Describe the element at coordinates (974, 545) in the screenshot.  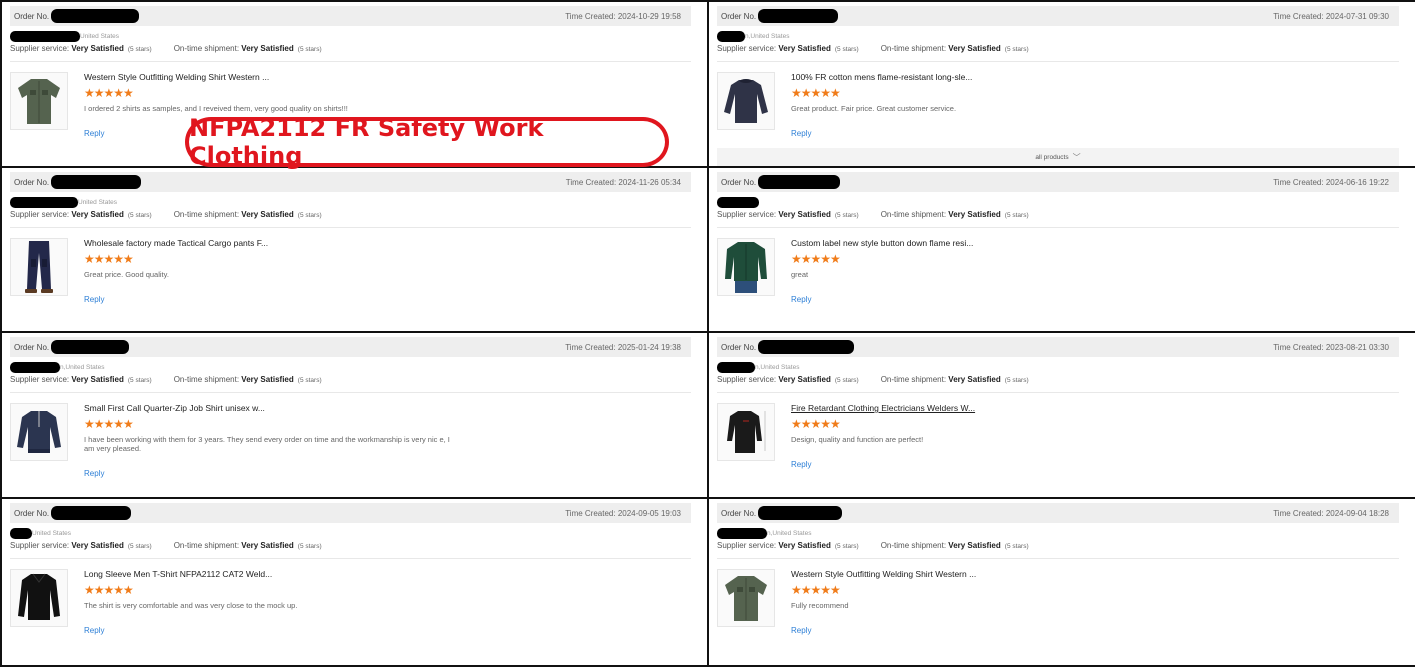
I see `shipment-rating: Very Satisfied` at that location.